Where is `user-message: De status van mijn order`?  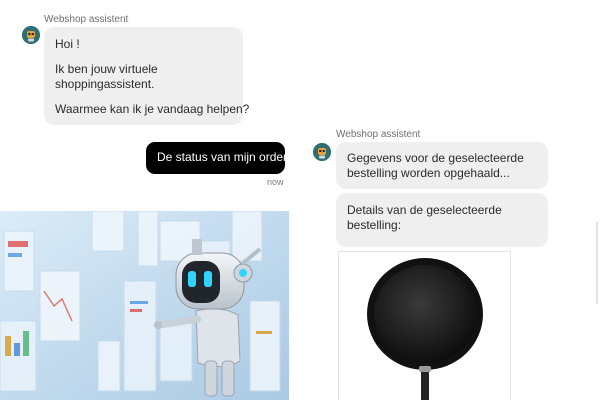 user-message: De status van mijn order is located at coordinates (217, 158).